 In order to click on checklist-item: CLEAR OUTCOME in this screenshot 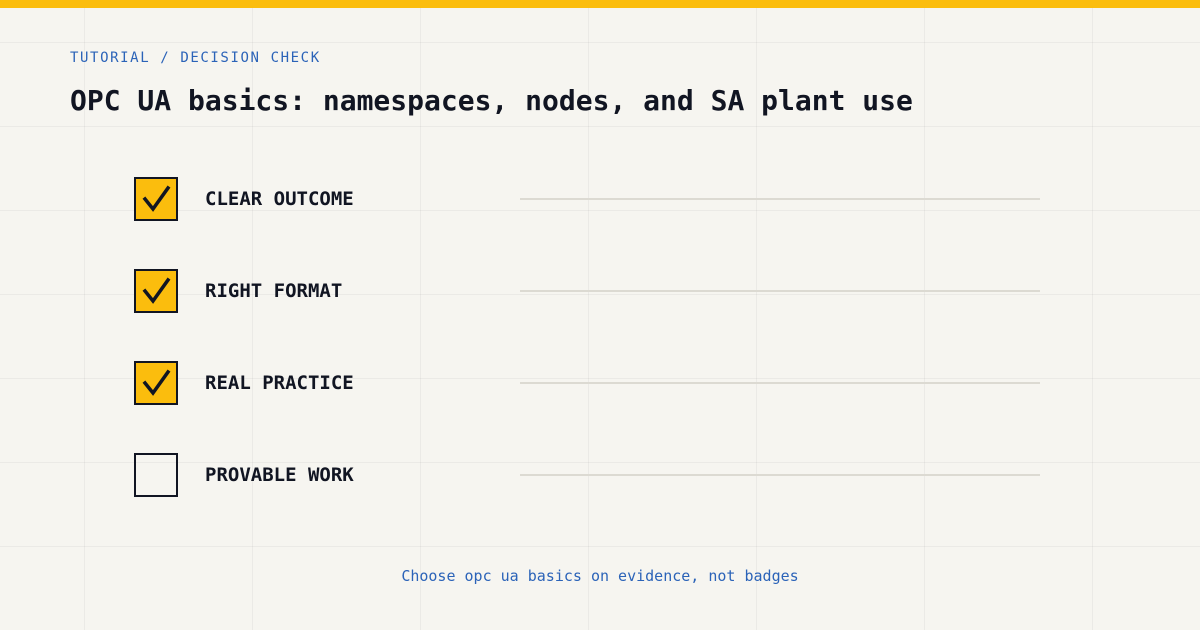, I will do `click(587, 199)`.